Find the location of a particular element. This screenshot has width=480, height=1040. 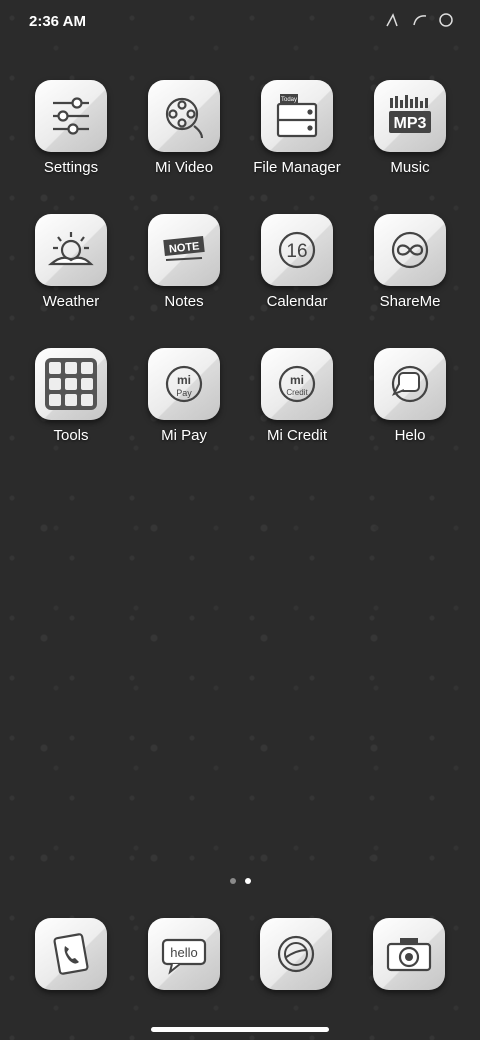

tools-grid-icon is located at coordinates (71, 384).